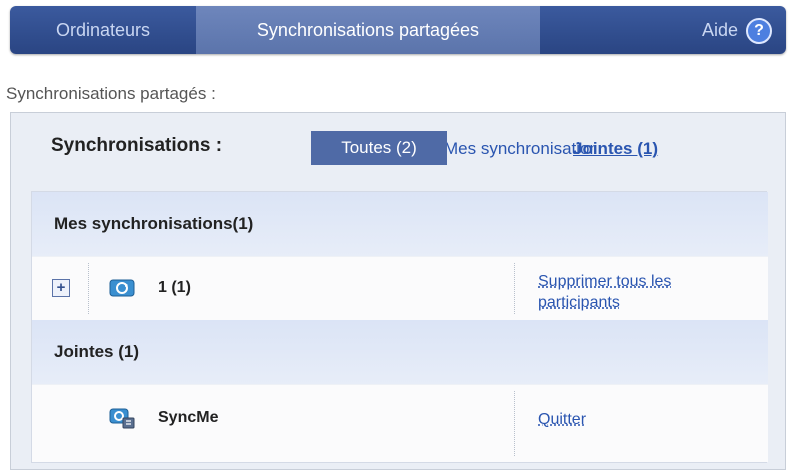  Describe the element at coordinates (519, 149) in the screenshot. I see `filter-mine-link: Mes synchronisations` at that location.